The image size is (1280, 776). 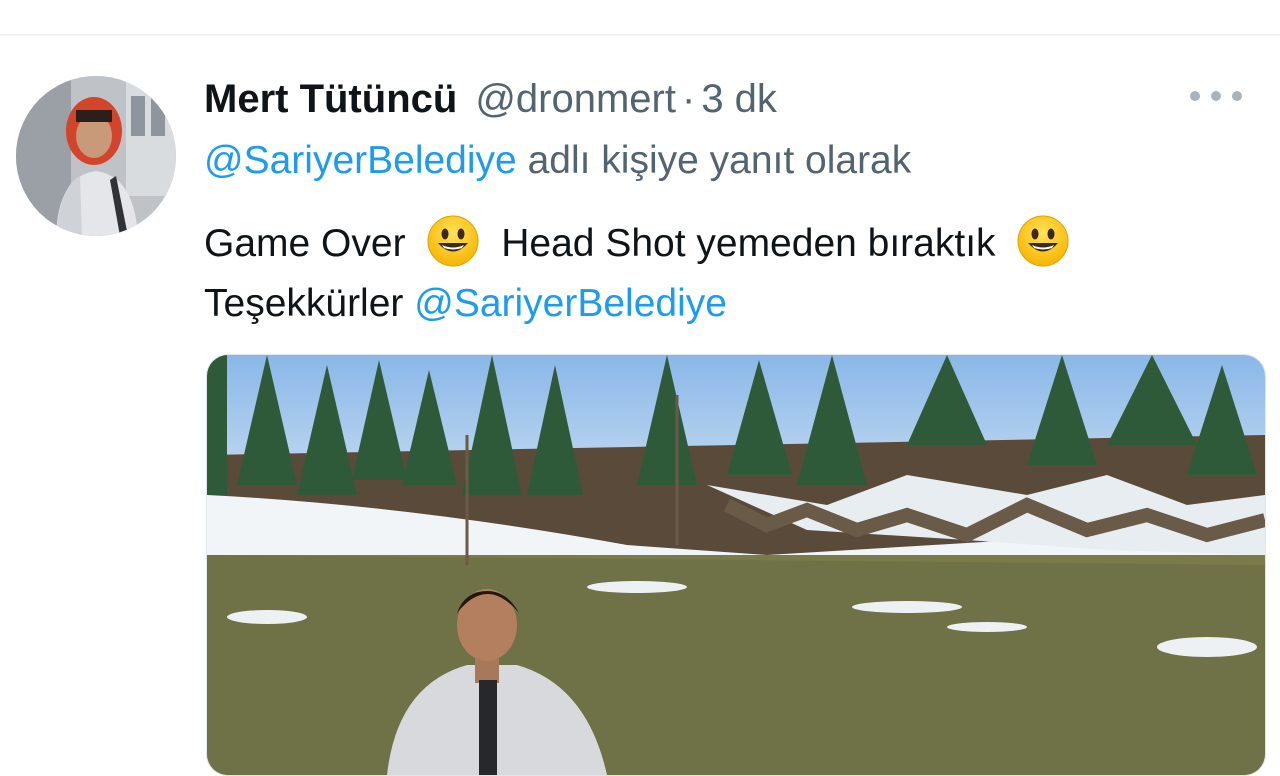 What do you see at coordinates (714, 160) in the screenshot?
I see `reply-context-text: adlı kişiye yanıt olarak` at bounding box center [714, 160].